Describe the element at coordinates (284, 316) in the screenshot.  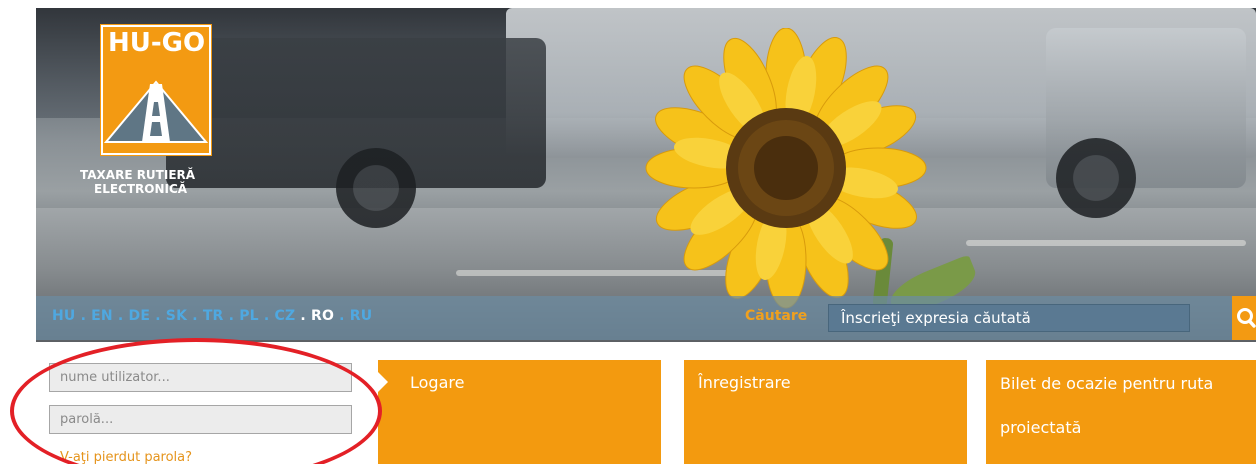
I see `lang-cz: CZ` at that location.